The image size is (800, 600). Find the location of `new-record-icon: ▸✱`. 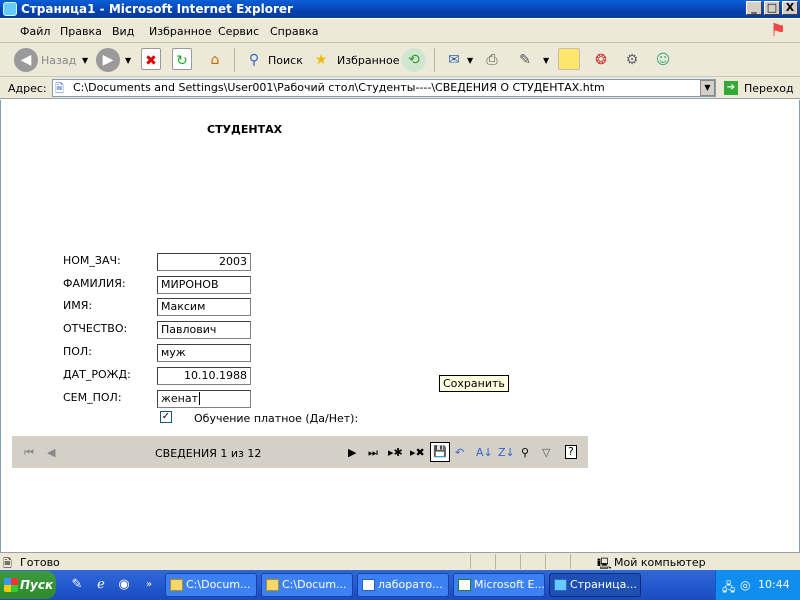

new-record-icon: ▸✱ is located at coordinates (395, 452).